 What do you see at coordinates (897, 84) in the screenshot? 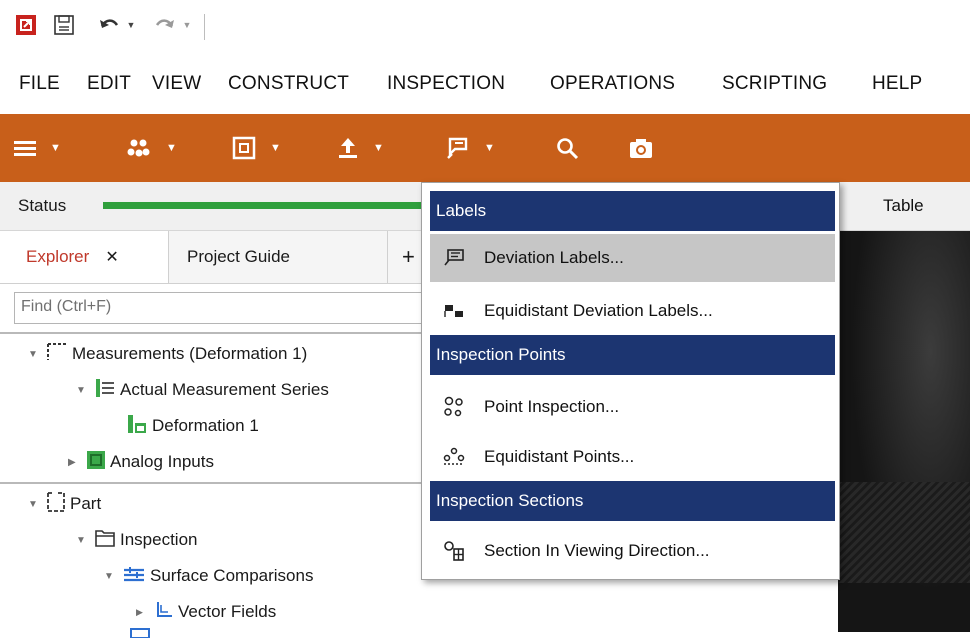
I see `menu-help: HELP` at bounding box center [897, 84].